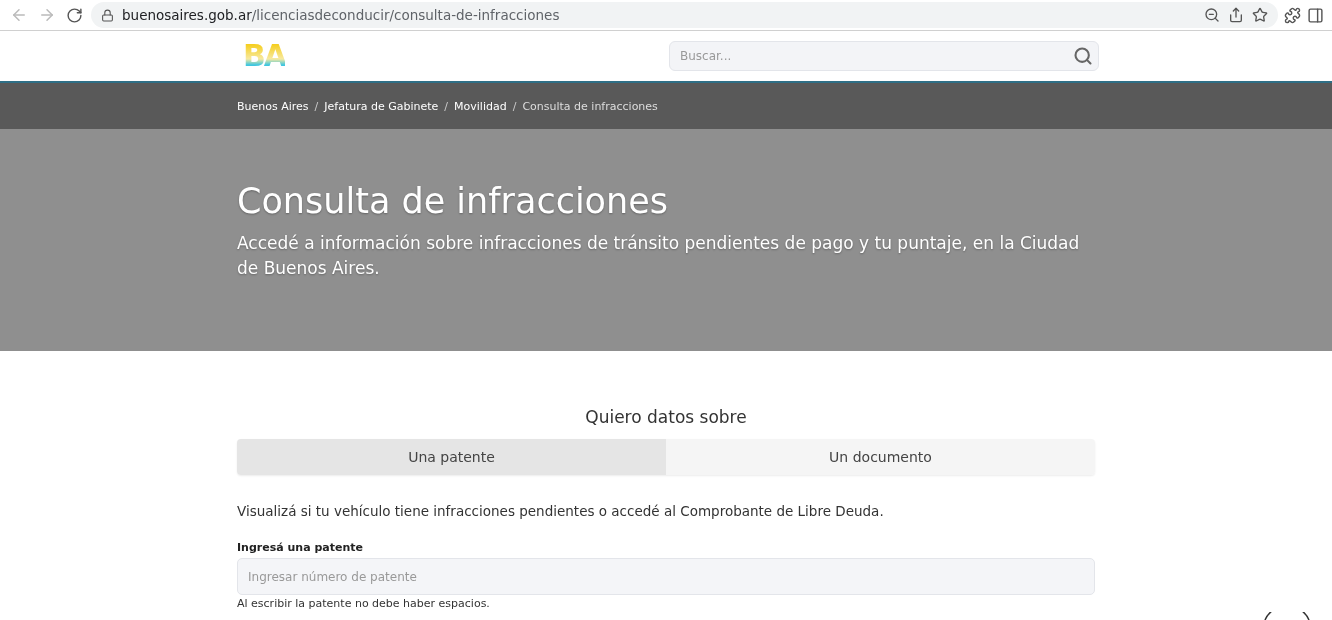 The width and height of the screenshot is (1332, 620). What do you see at coordinates (107, 15) in the screenshot?
I see `lock-icon` at bounding box center [107, 15].